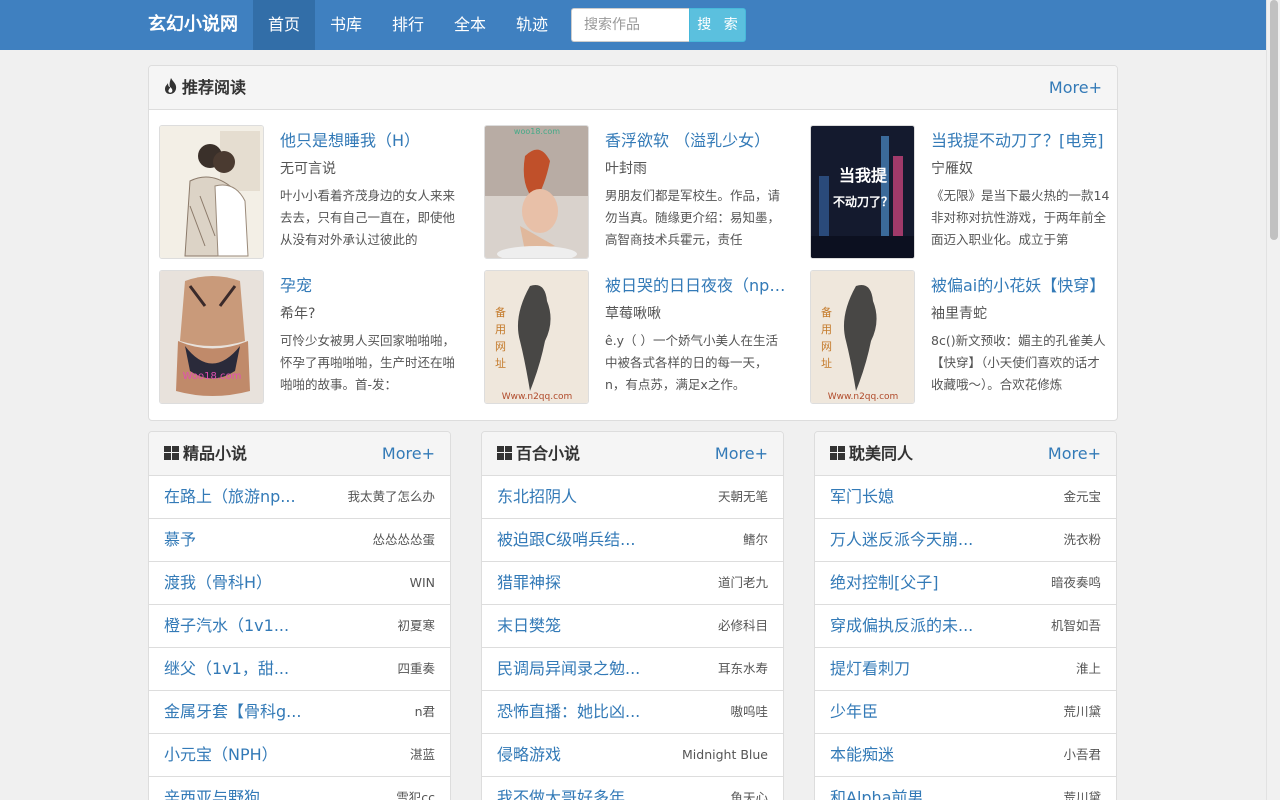 The height and width of the screenshot is (800, 1280). What do you see at coordinates (1088, 668) in the screenshot?
I see `book-author: 淮上` at bounding box center [1088, 668].